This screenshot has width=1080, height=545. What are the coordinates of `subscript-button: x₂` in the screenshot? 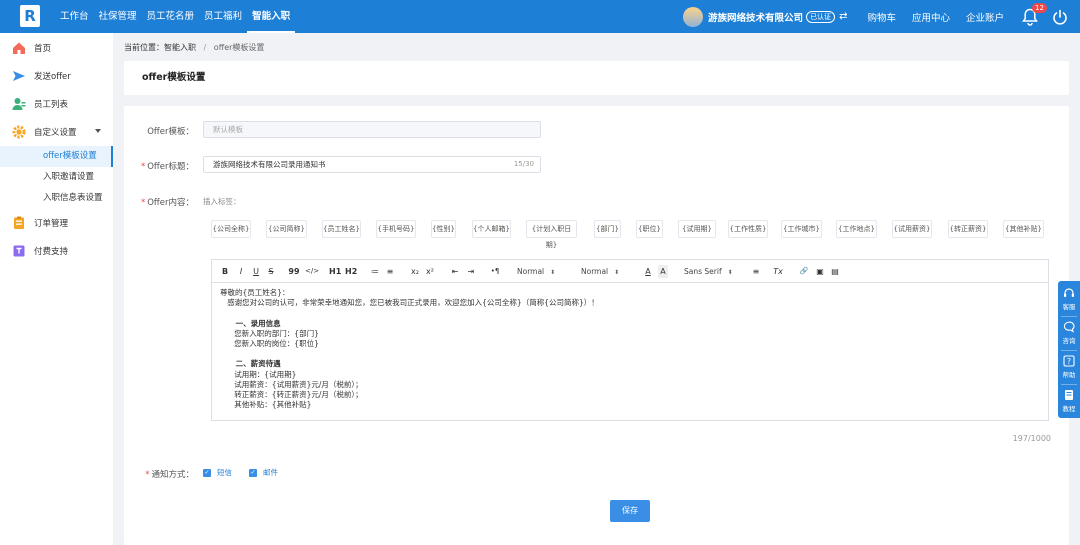 It's located at (415, 271).